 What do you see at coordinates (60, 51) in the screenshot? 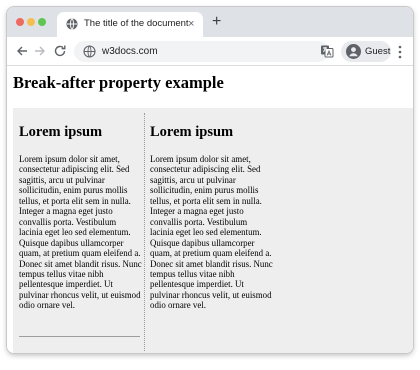
I see `reload-icon` at bounding box center [60, 51].